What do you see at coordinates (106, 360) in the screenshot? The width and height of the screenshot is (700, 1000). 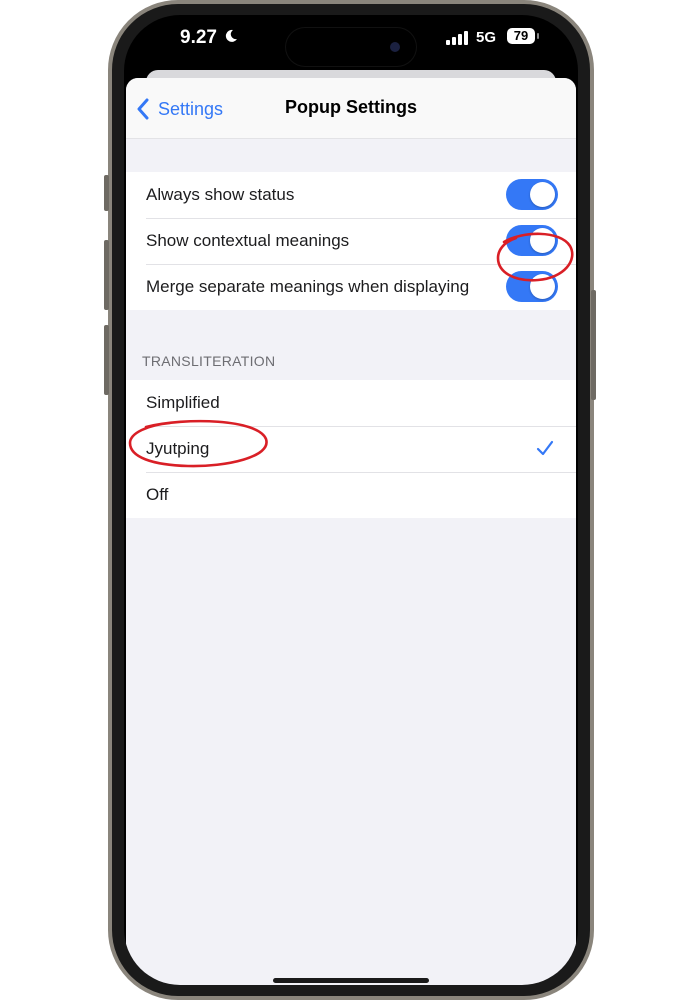 I see `volume-down-button` at bounding box center [106, 360].